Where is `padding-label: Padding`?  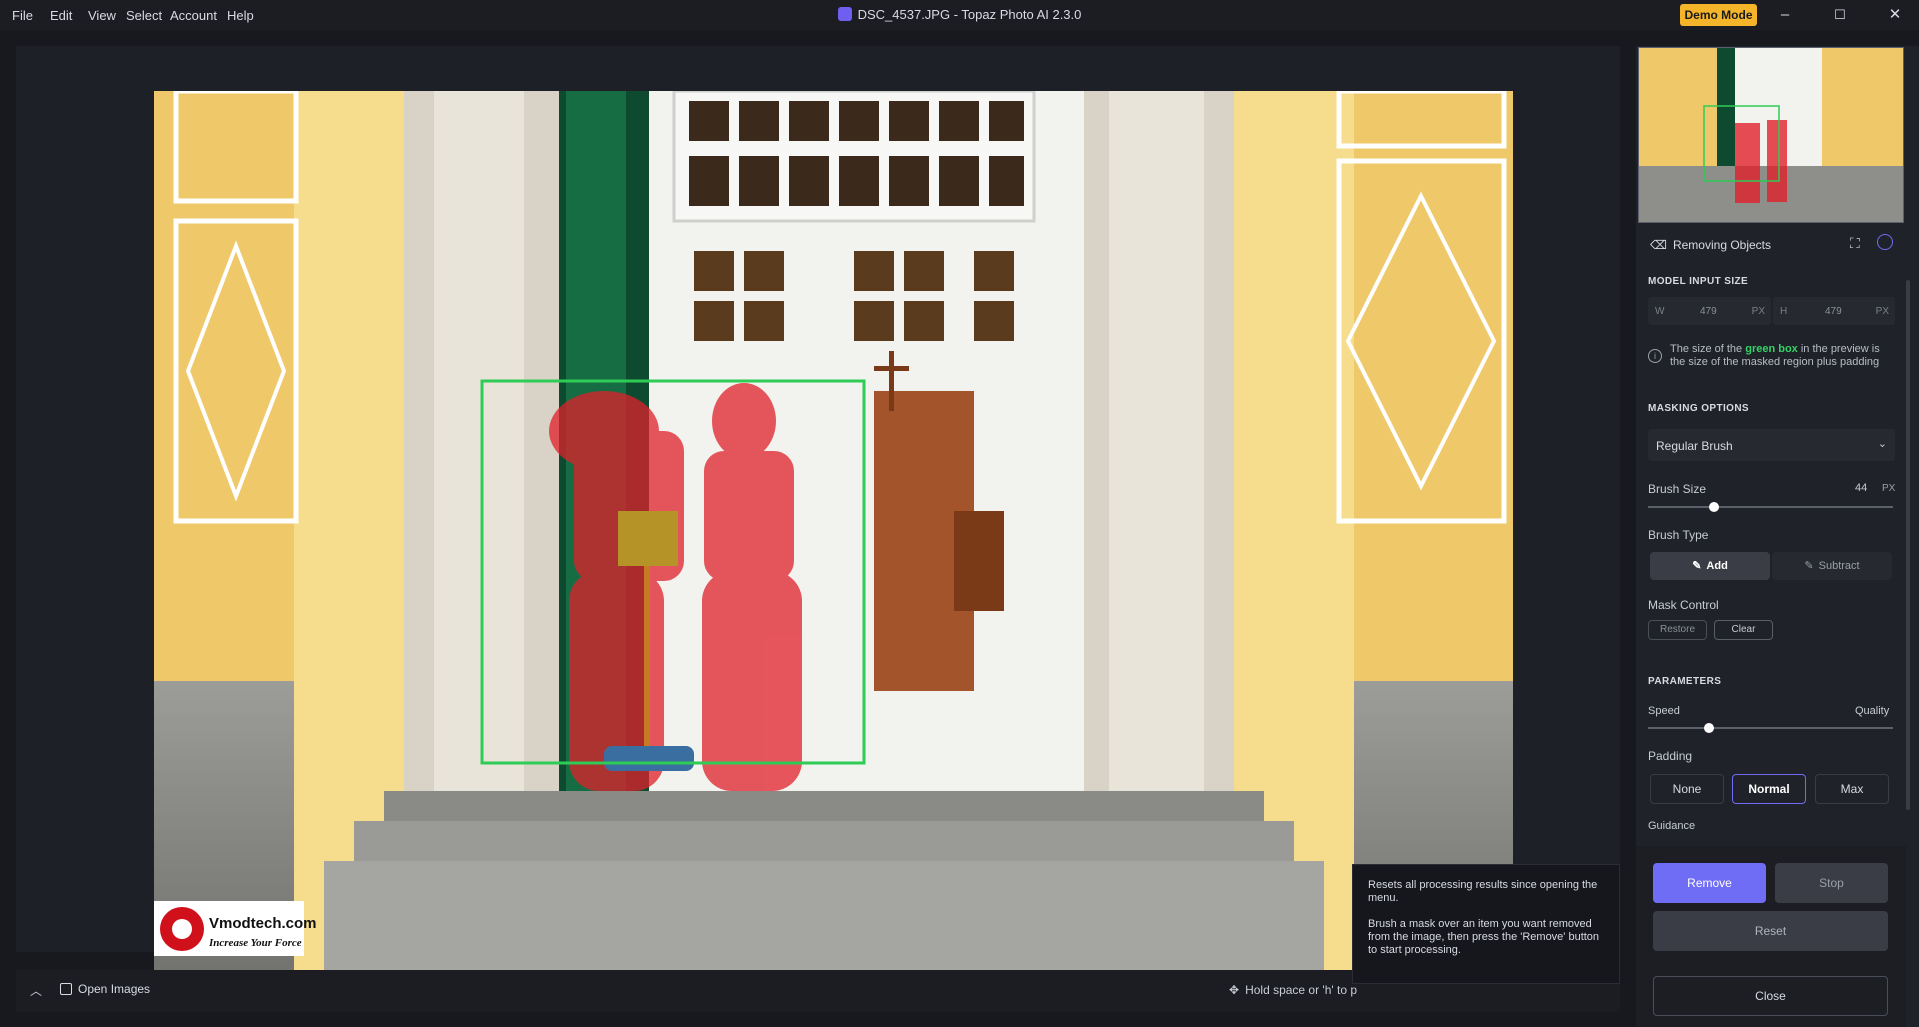 padding-label: Padding is located at coordinates (1670, 756).